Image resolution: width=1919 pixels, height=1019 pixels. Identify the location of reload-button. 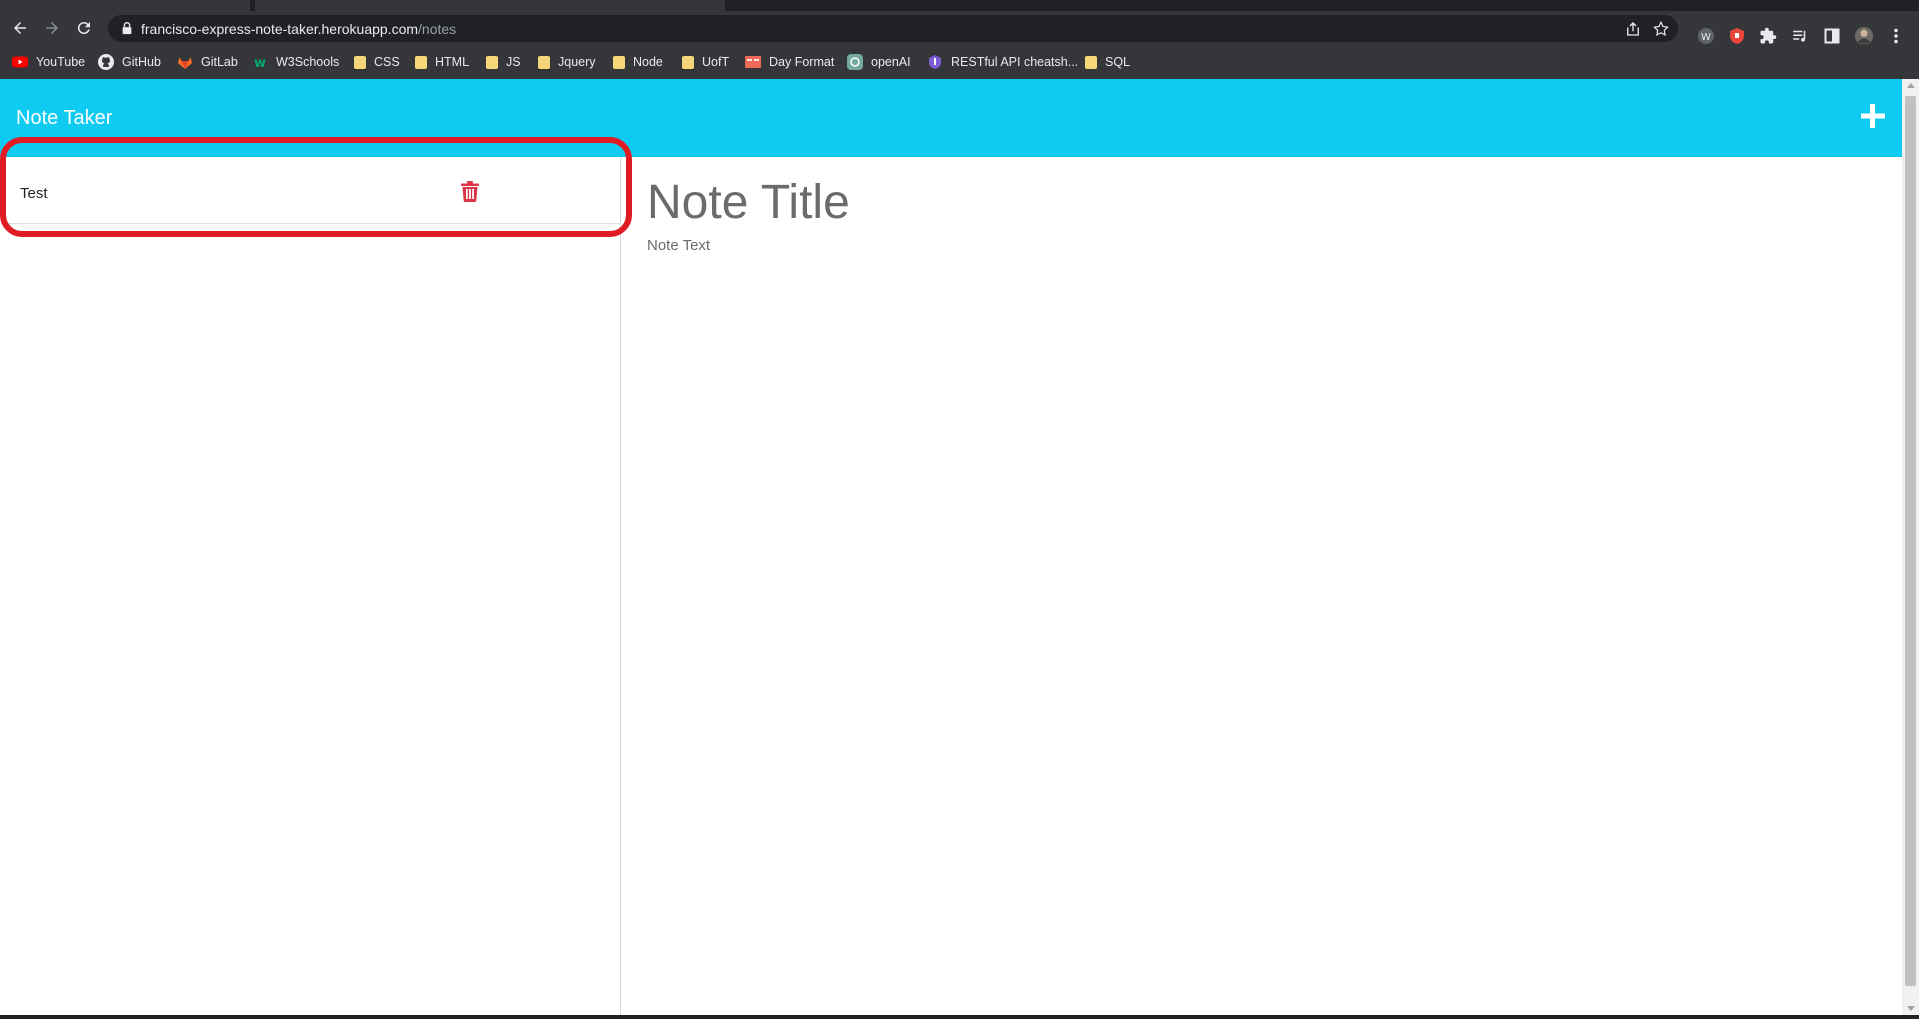
(84, 28).